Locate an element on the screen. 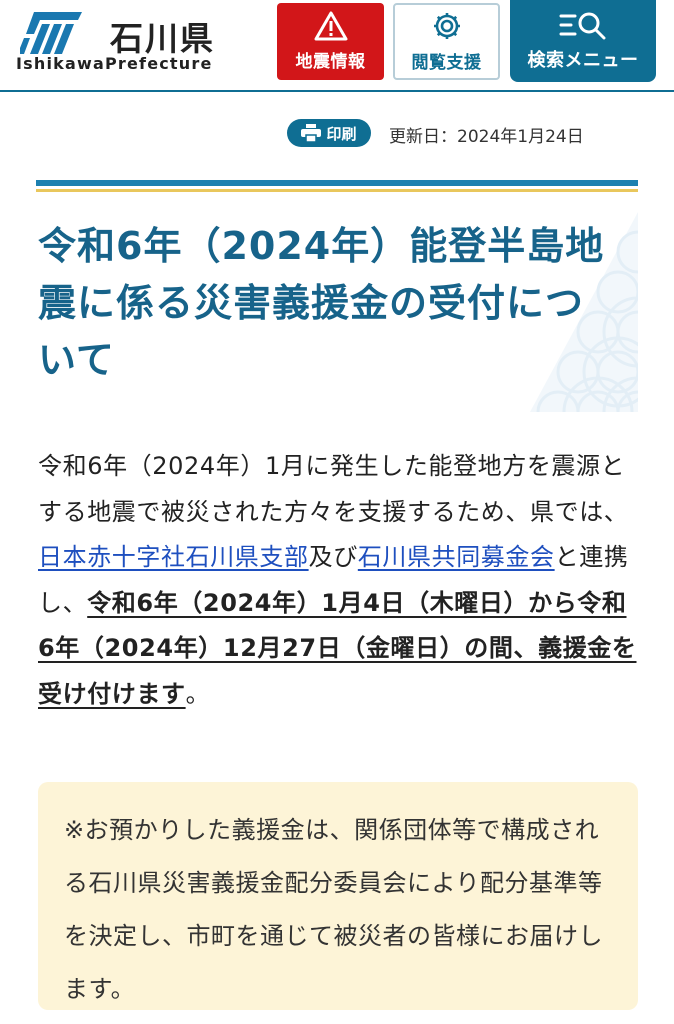 Image resolution: width=674 pixels, height=1024 pixels. search-menu-button: 検索メニュー is located at coordinates (583, 41).